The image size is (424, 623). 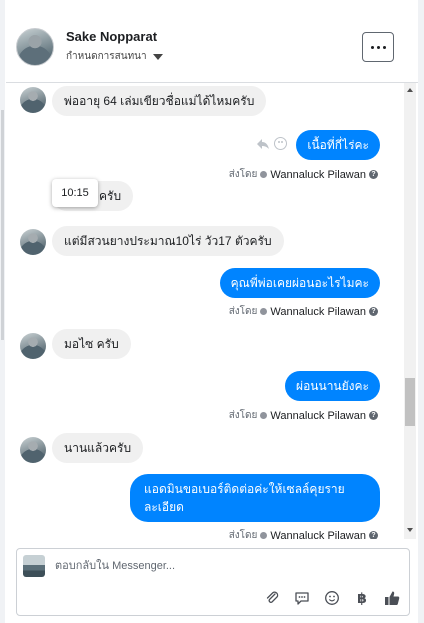 What do you see at coordinates (34, 566) in the screenshot?
I see `page-avatar` at bounding box center [34, 566].